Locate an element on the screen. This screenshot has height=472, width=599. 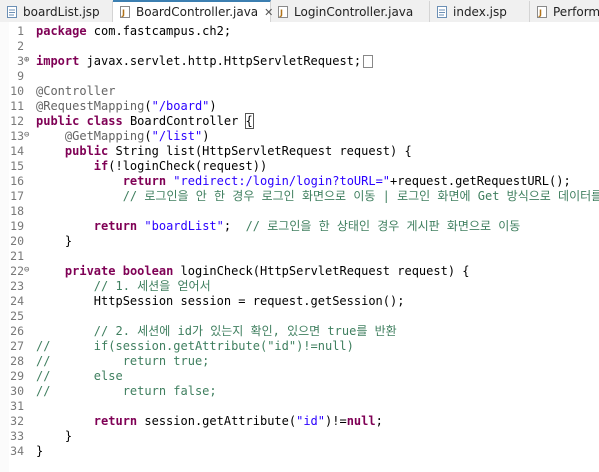
line-number: 27 is located at coordinates (17, 346).